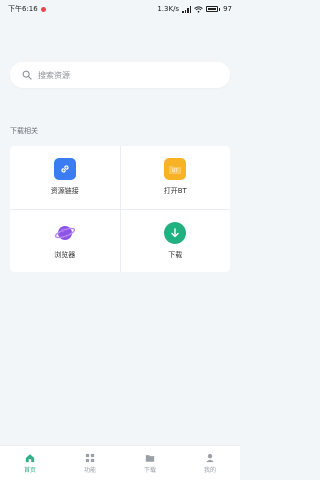  I want to click on search-icon, so click(27, 75).